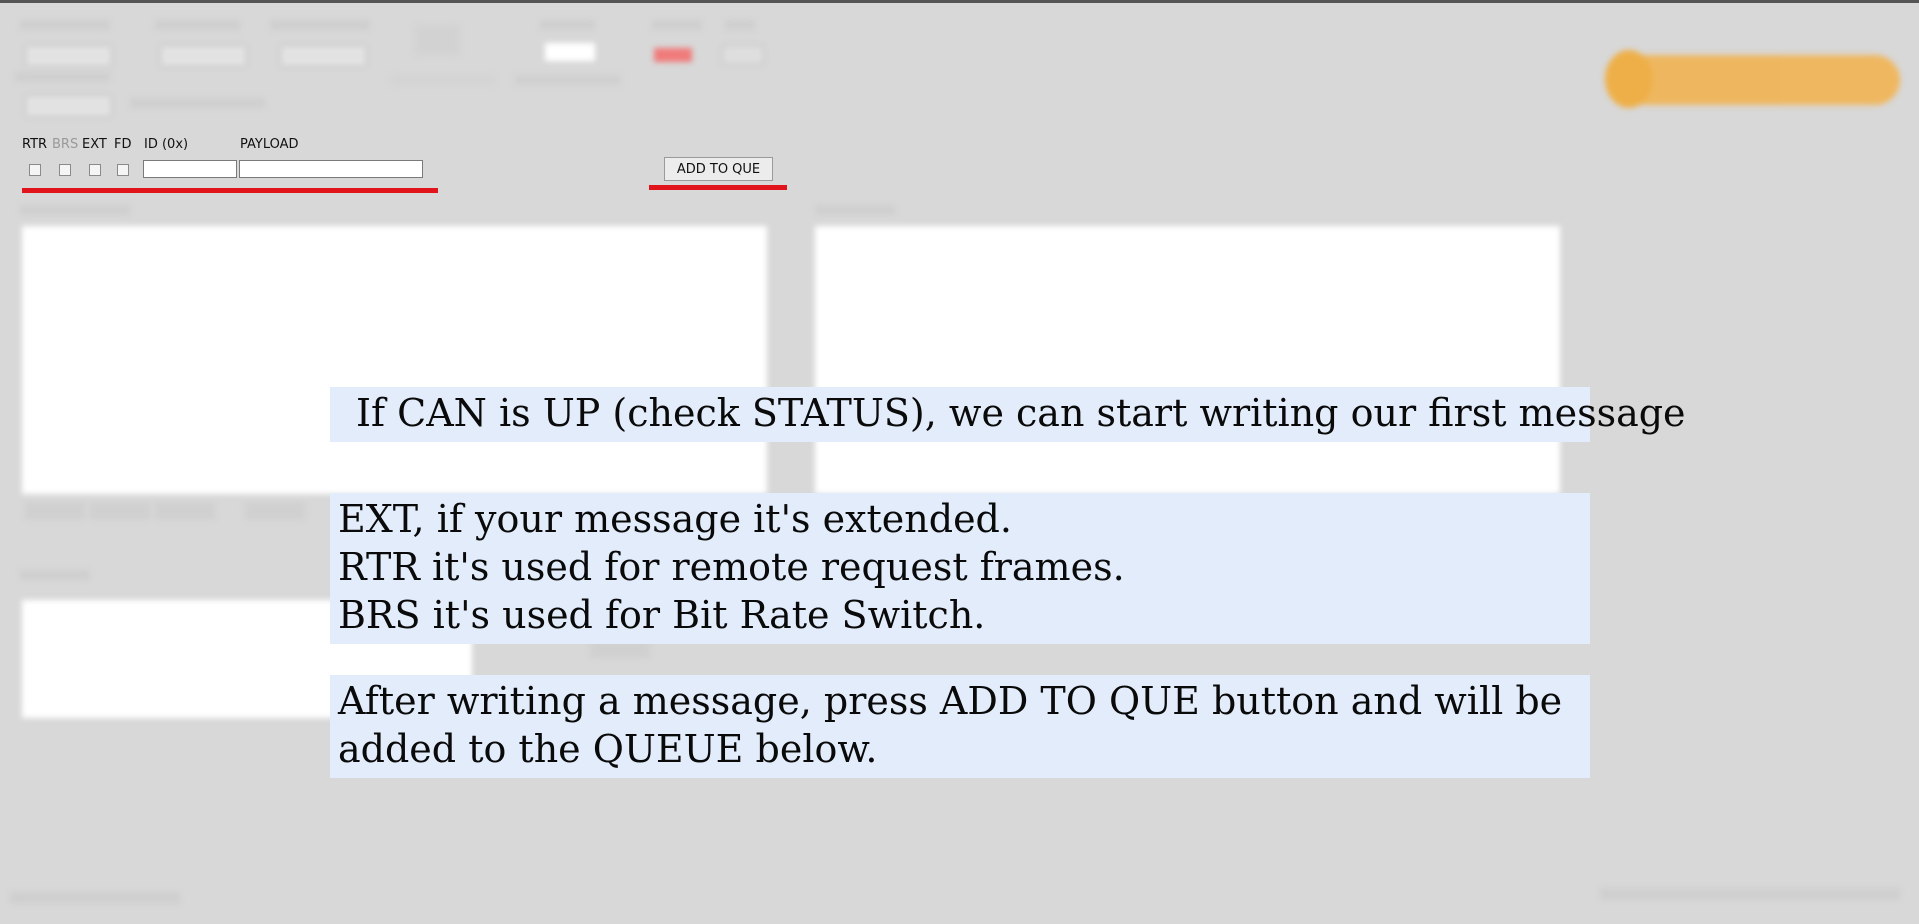 The width and height of the screenshot is (1919, 924). Describe the element at coordinates (166, 144) in the screenshot. I see `id-label: ID (0x)` at that location.